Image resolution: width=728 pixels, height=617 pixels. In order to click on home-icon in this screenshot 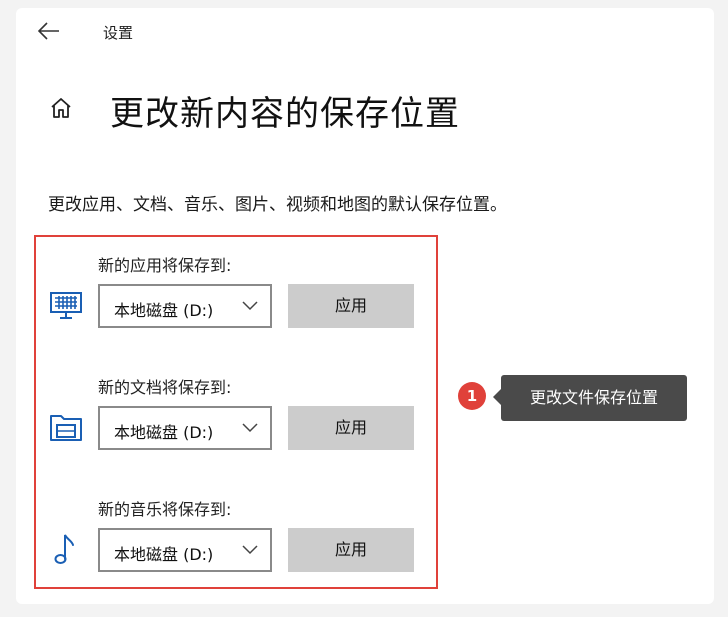, I will do `click(61, 108)`.